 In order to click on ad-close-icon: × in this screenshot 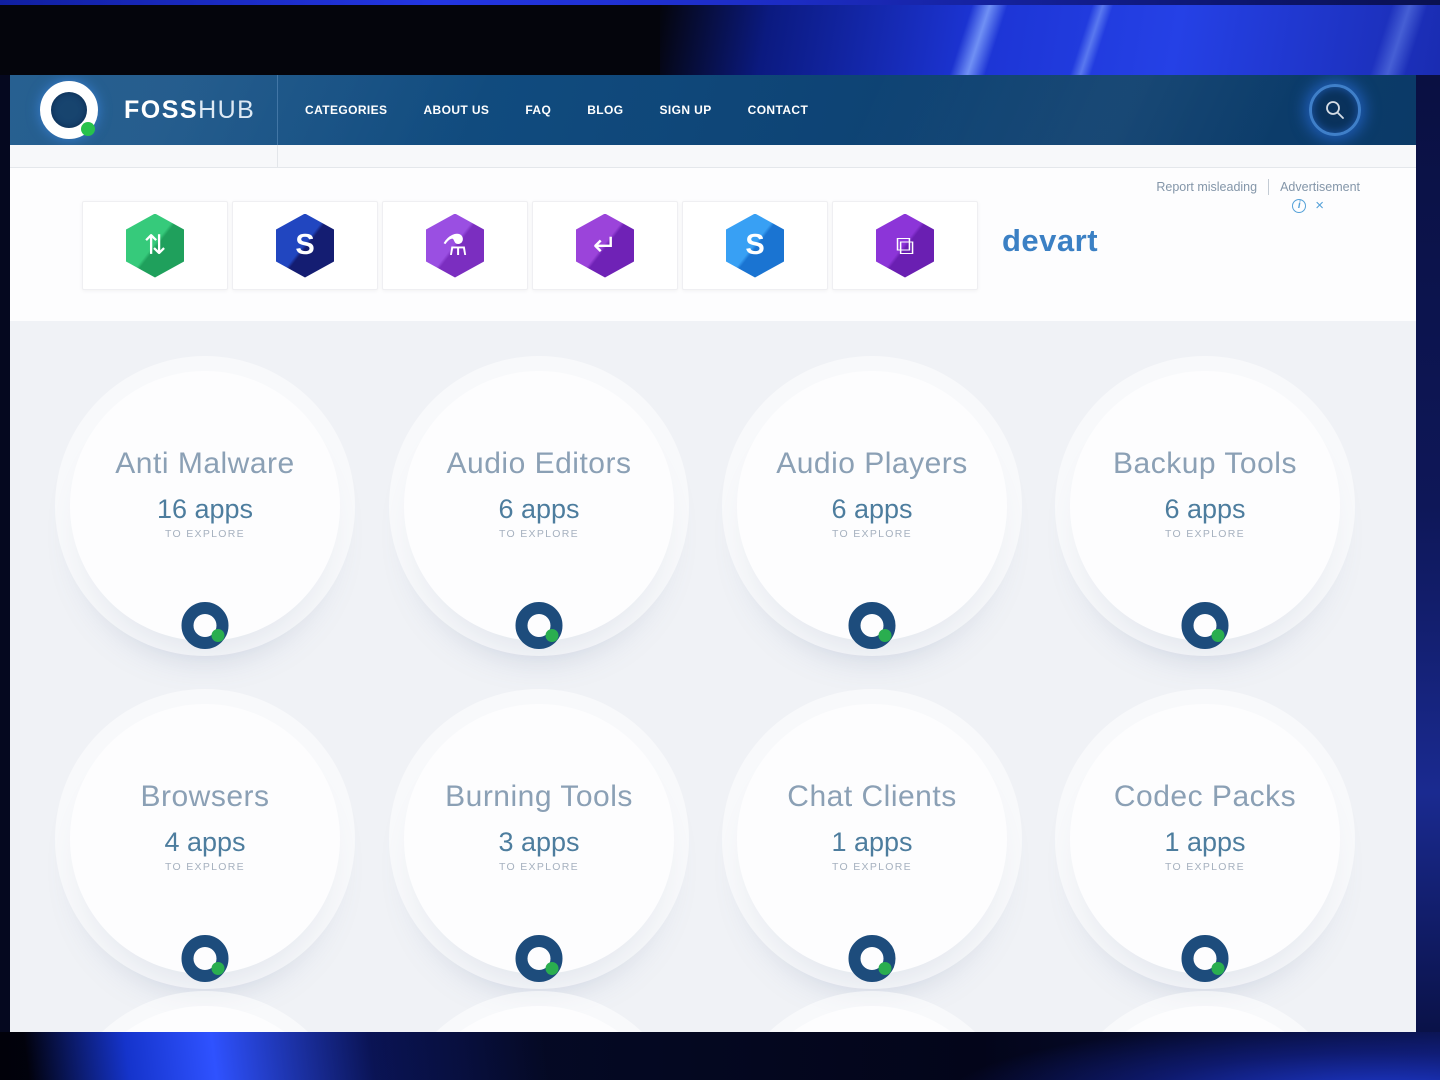, I will do `click(1319, 205)`.